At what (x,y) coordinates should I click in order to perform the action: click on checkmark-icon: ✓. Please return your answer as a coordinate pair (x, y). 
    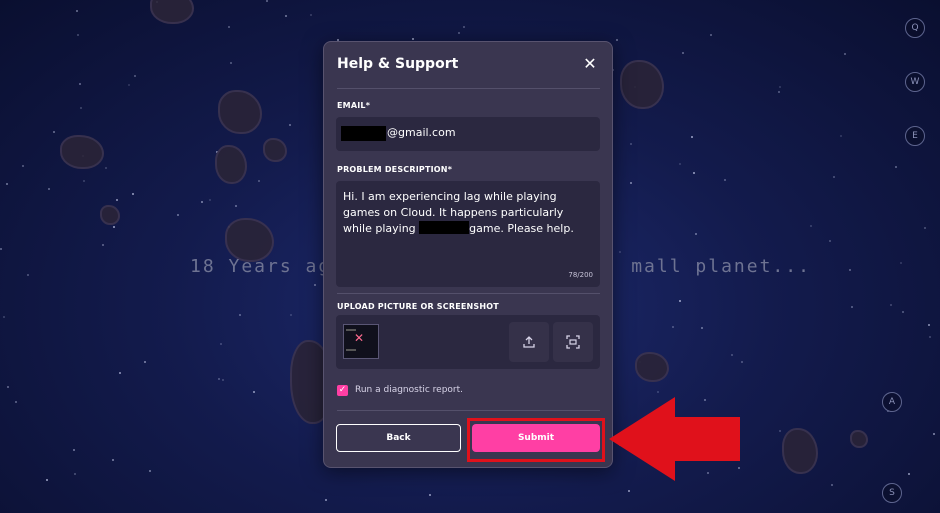
    Looking at the image, I should click on (342, 390).